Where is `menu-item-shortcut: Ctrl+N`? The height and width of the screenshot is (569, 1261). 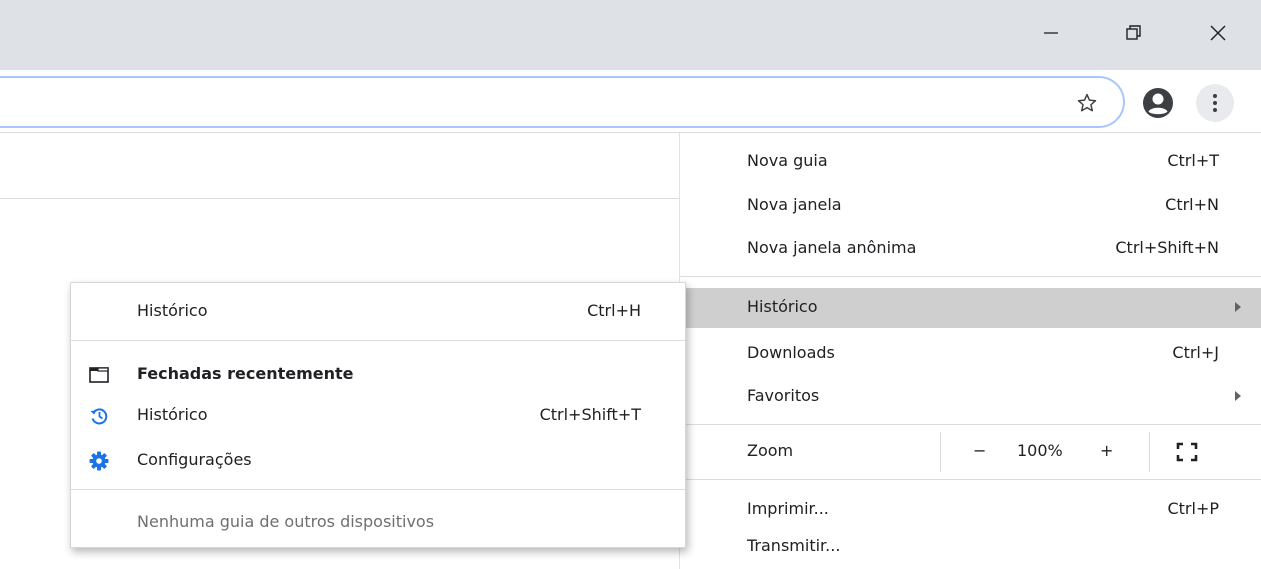 menu-item-shortcut: Ctrl+N is located at coordinates (1192, 204).